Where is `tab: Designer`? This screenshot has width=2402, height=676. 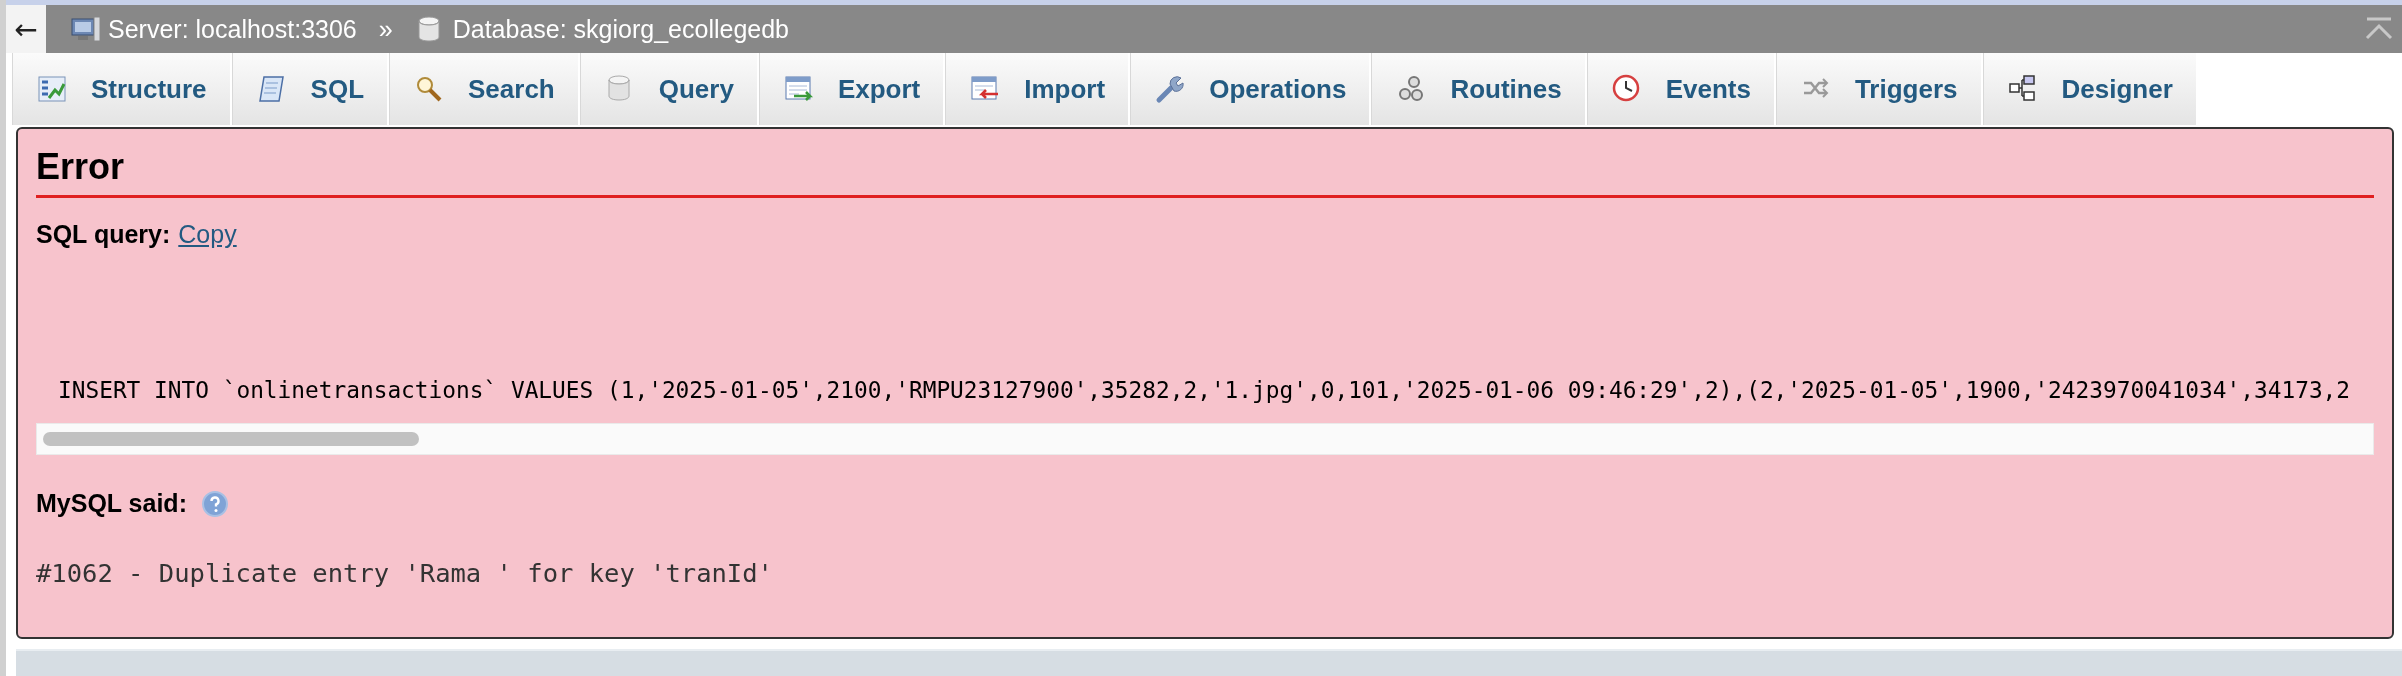
tab: Designer is located at coordinates (2090, 89).